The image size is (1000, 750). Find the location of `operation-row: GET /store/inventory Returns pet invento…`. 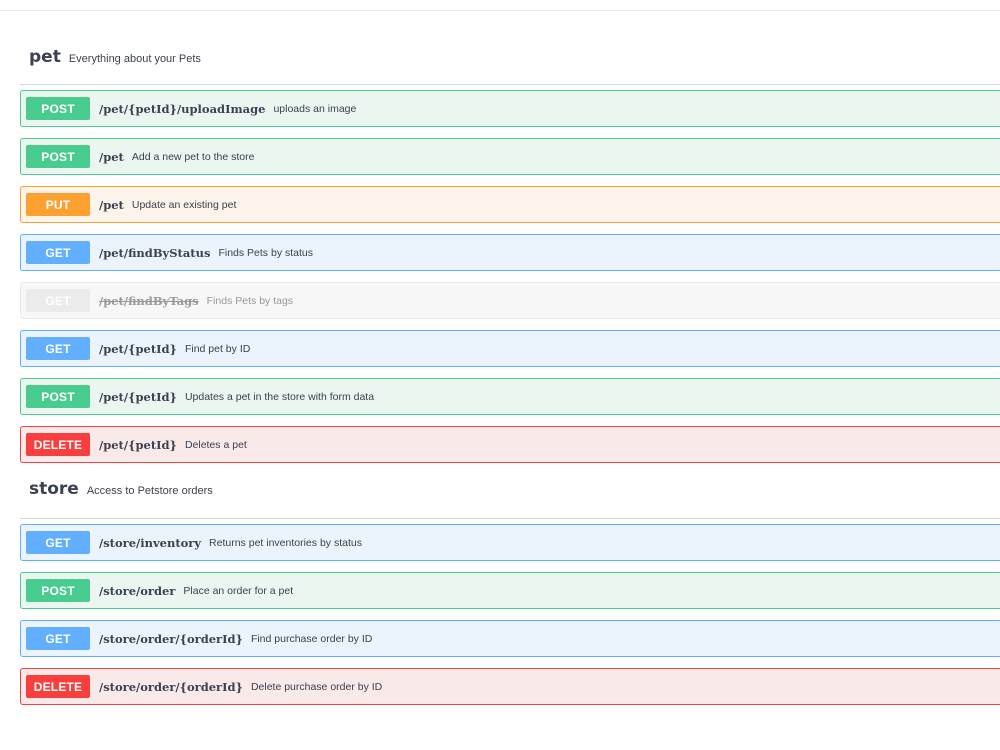

operation-row: GET /store/inventory Returns pet invento… is located at coordinates (510, 542).